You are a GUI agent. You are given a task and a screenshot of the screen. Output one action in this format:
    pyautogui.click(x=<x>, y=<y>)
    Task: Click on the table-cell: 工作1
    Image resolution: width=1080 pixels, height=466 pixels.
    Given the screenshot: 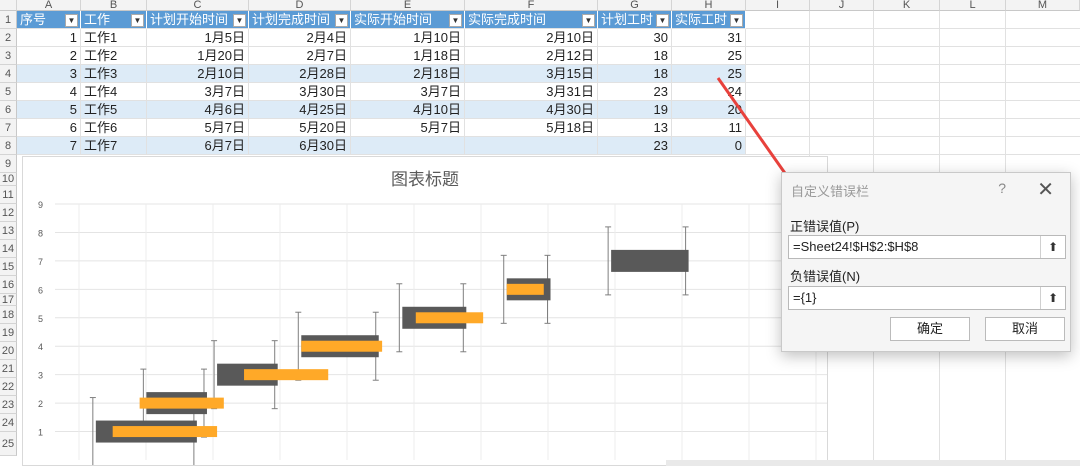 What is the action you would take?
    pyautogui.click(x=114, y=38)
    